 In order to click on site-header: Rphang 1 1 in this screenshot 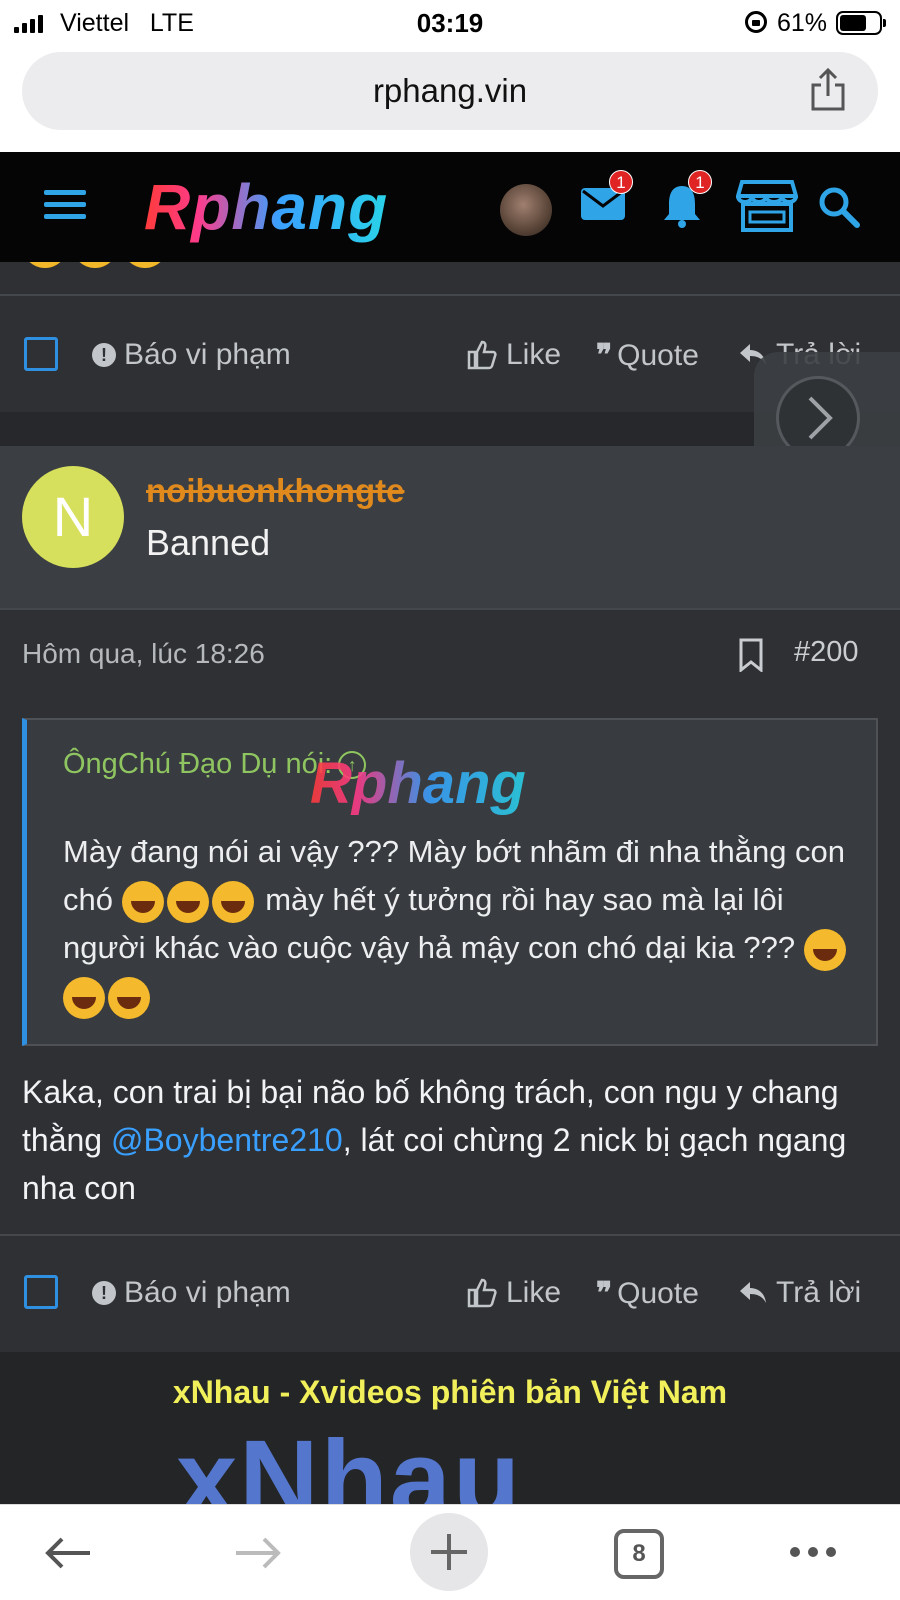, I will do `click(450, 207)`.